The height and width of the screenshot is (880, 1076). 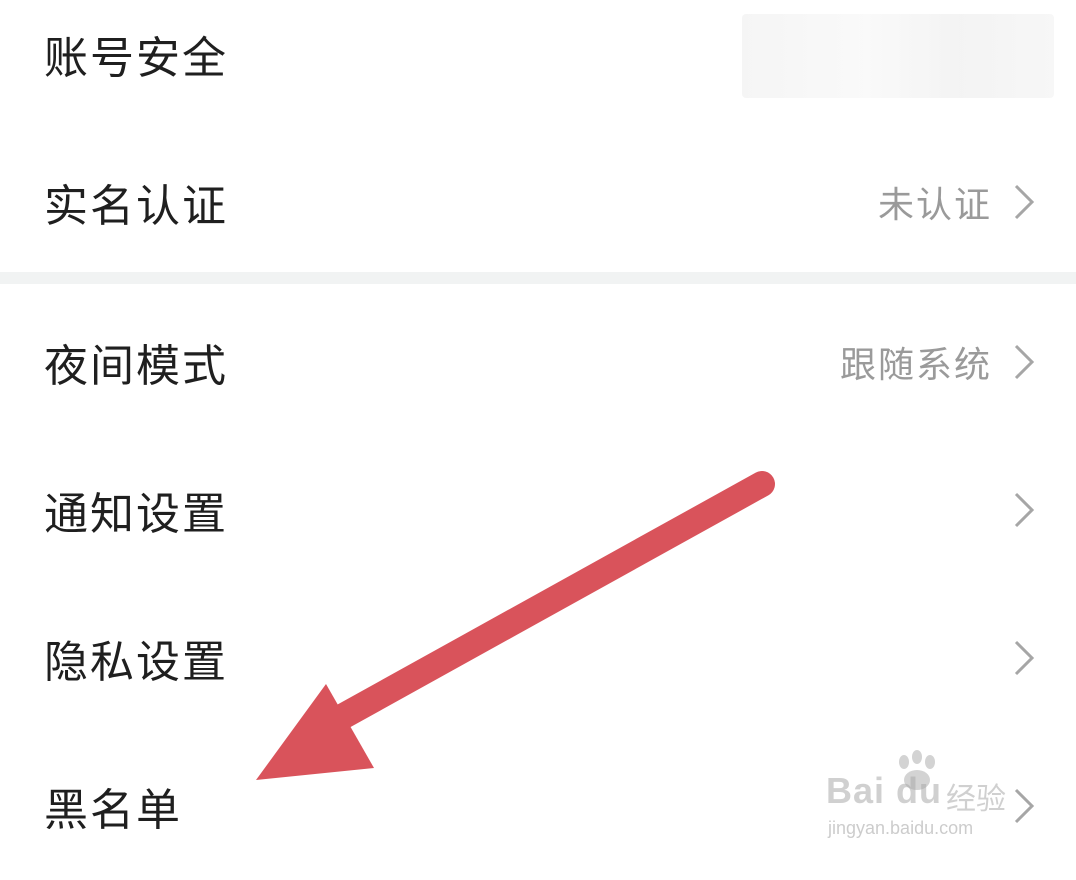 I want to click on row-label: 通知设置, so click(x=136, y=514).